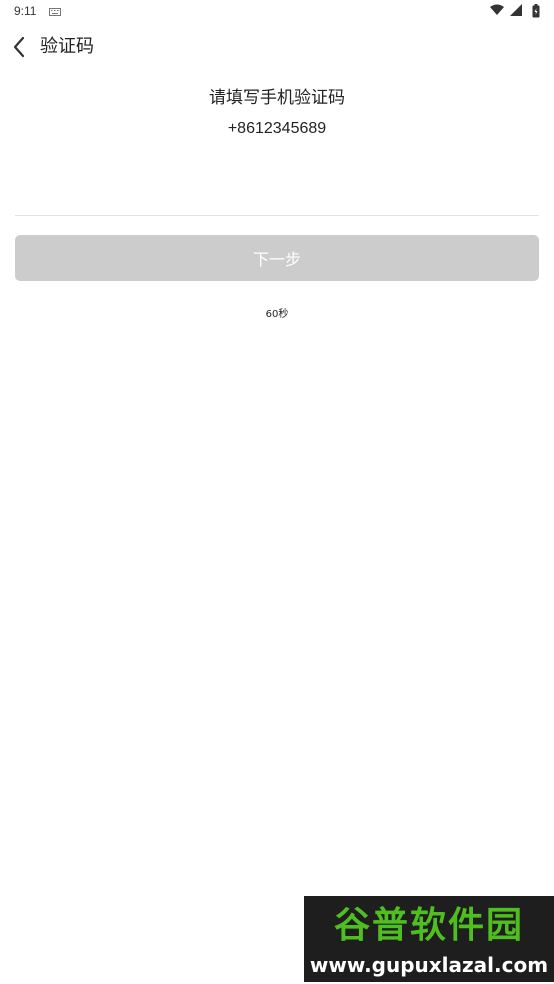  What do you see at coordinates (497, 9) in the screenshot?
I see `wifi-icon` at bounding box center [497, 9].